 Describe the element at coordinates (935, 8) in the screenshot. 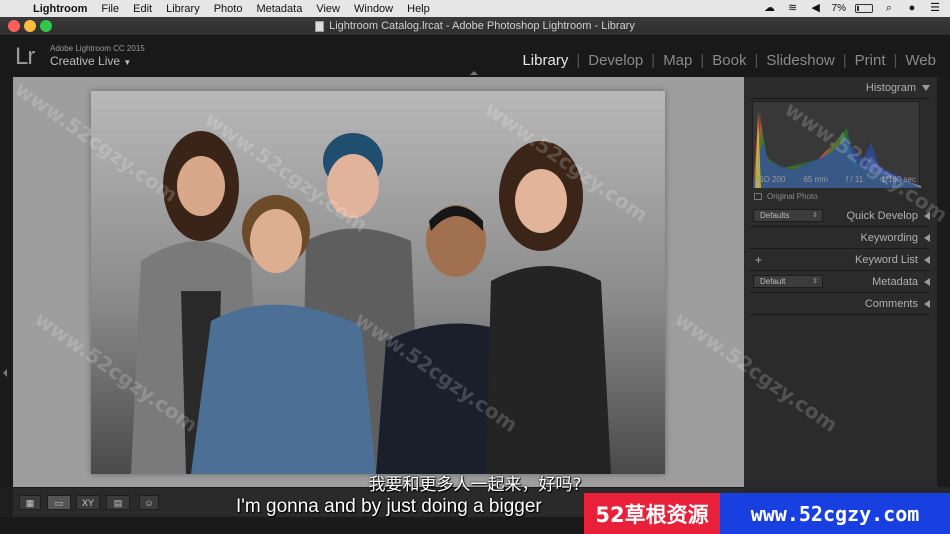

I see `notification-center-icon: ☰` at that location.